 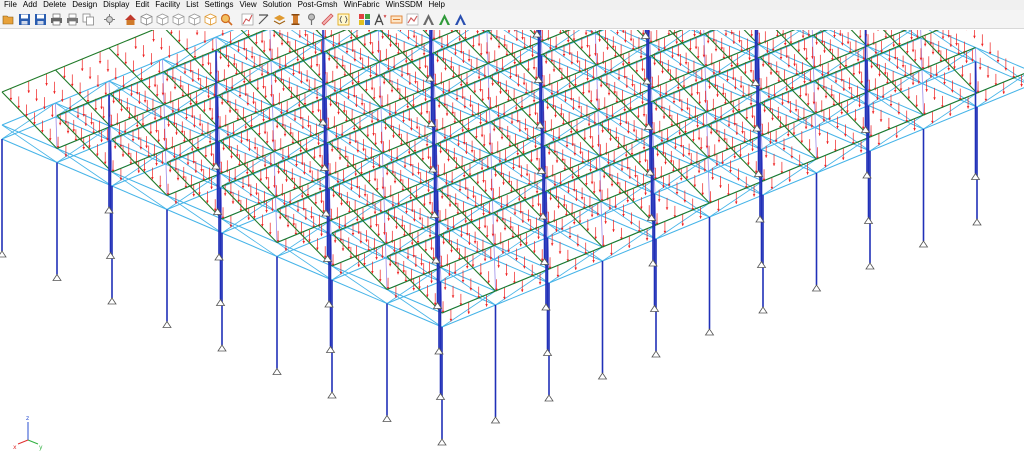 I want to click on layers-icon, so click(x=279, y=19).